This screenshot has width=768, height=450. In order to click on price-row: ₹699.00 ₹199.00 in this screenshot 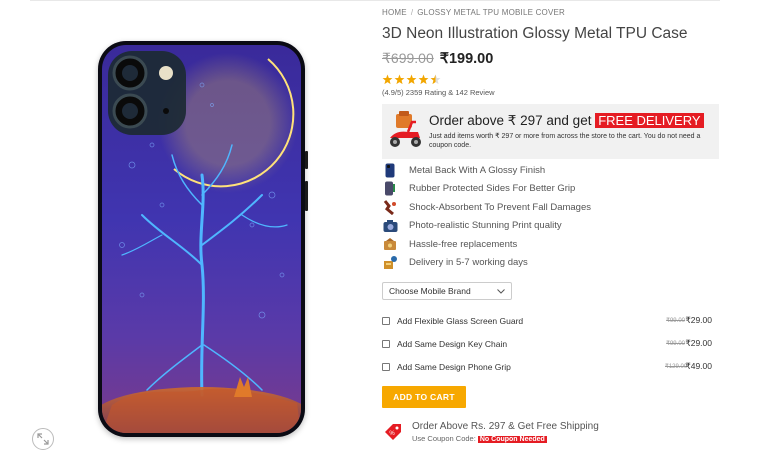, I will do `click(557, 58)`.